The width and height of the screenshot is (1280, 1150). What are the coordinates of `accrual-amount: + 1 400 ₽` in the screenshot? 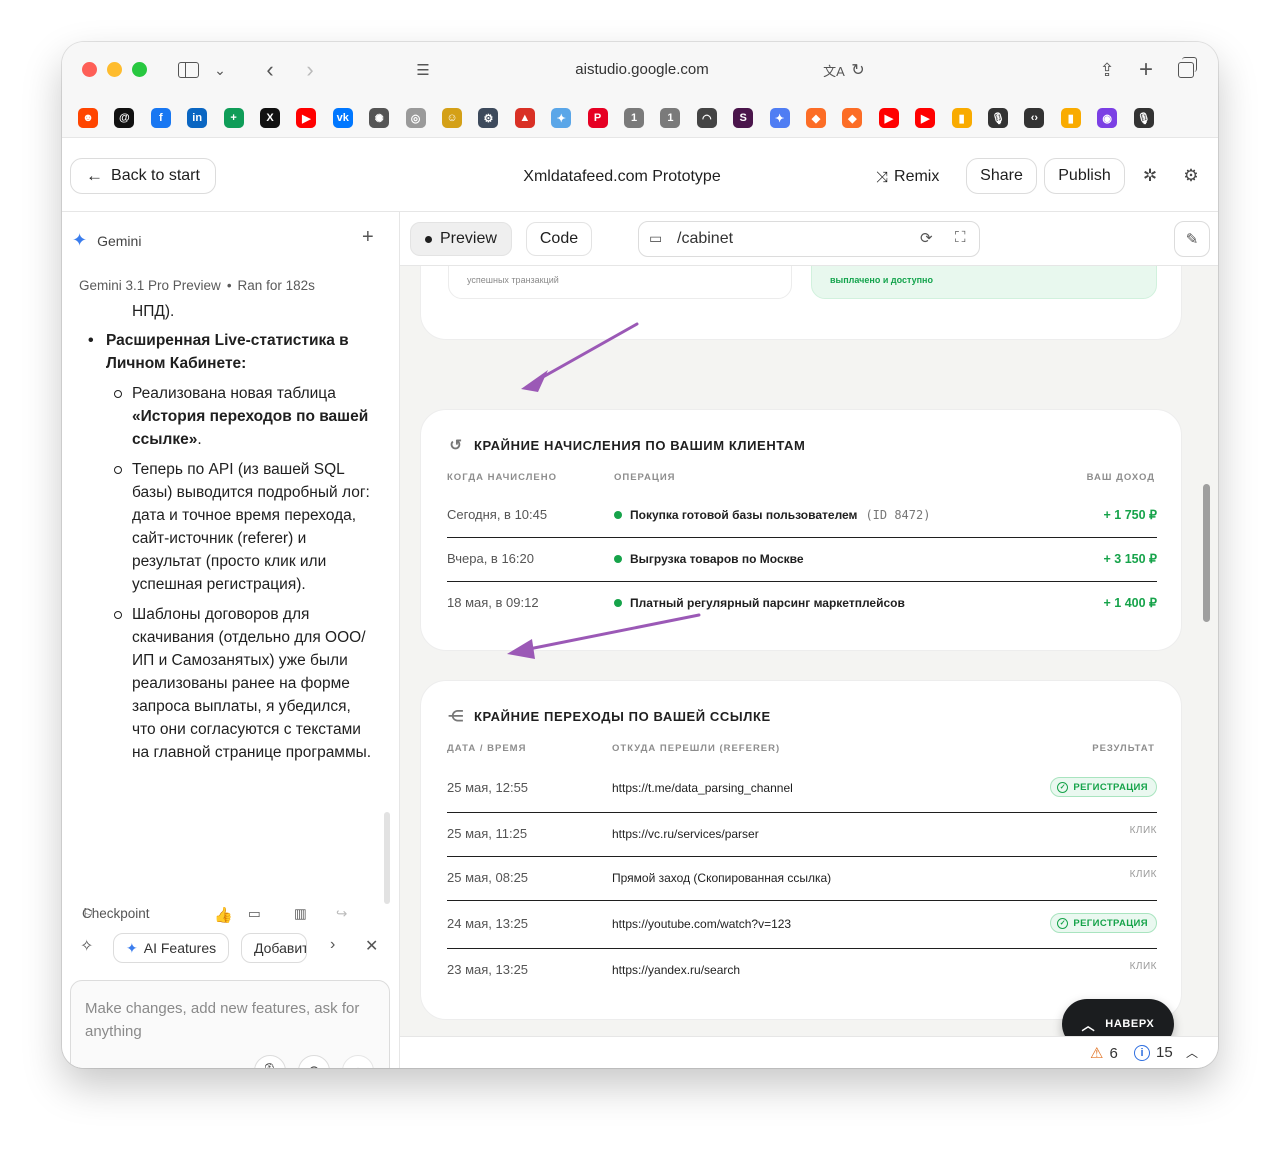 It's located at (1130, 603).